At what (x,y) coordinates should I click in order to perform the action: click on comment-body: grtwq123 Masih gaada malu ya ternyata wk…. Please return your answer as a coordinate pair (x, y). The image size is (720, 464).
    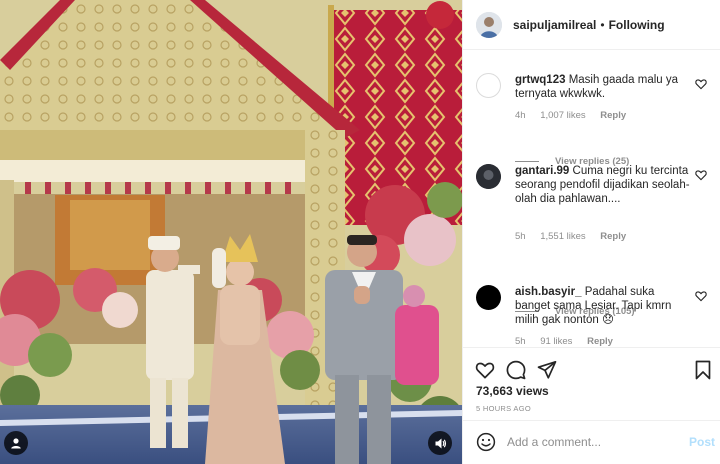
    Looking at the image, I should click on (603, 87).